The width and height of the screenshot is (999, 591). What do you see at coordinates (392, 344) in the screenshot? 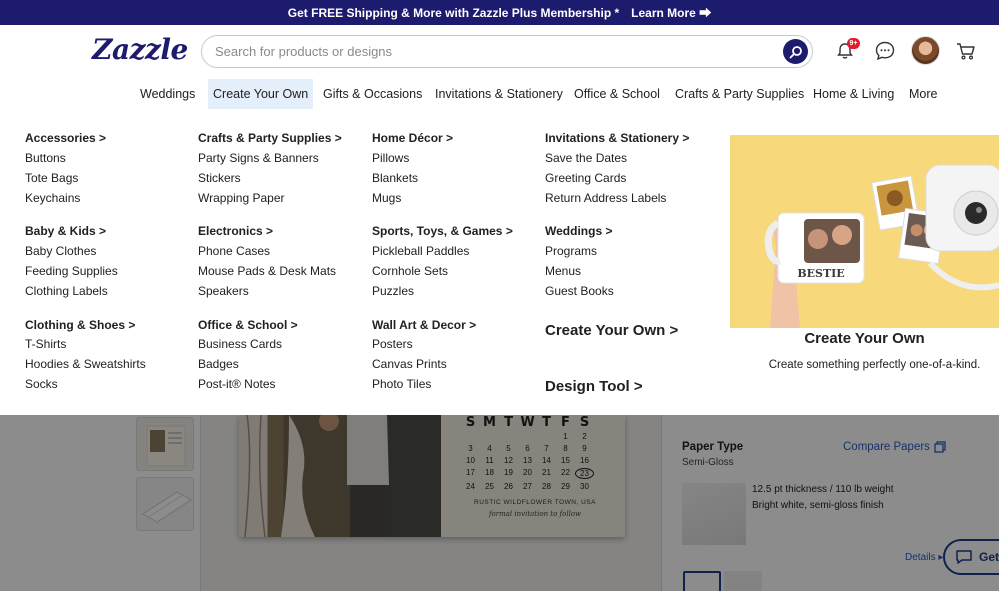
I see `menu-link: Posters` at bounding box center [392, 344].